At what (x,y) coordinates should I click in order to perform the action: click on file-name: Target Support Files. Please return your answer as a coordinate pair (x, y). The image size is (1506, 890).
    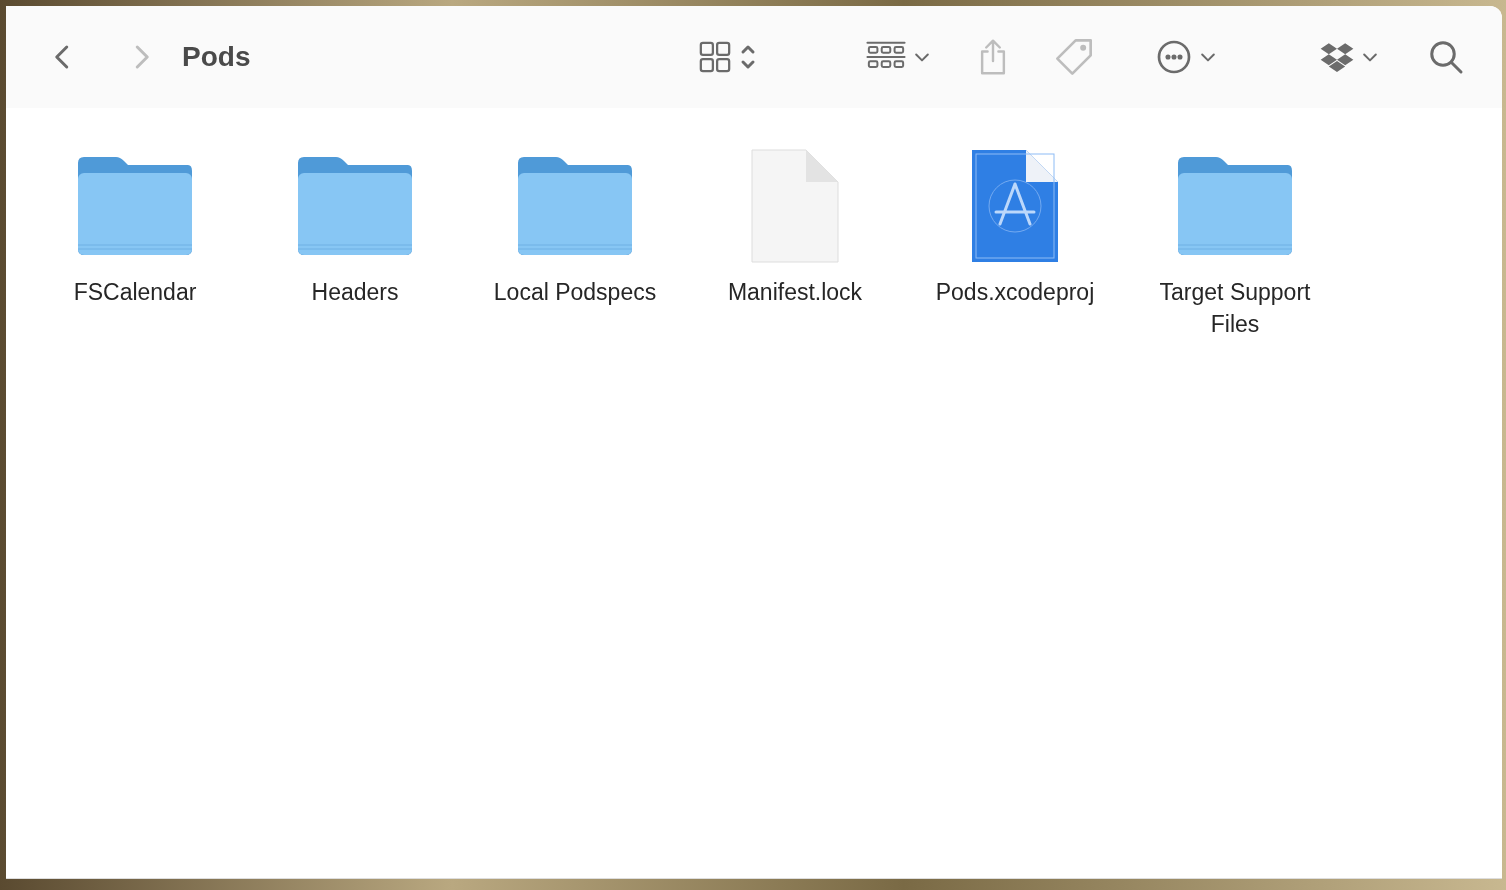
    Looking at the image, I should click on (1235, 308).